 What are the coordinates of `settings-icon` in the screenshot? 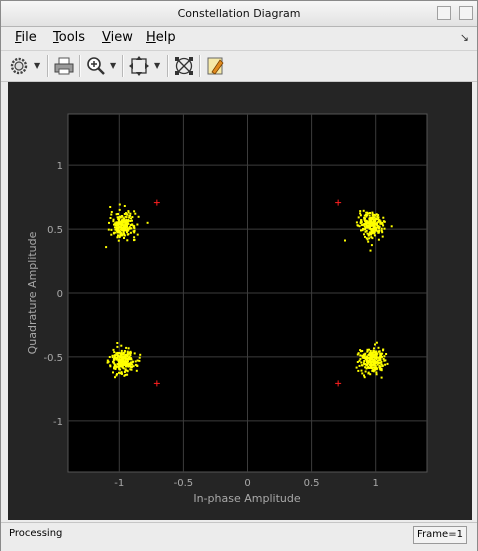 It's located at (19, 66).